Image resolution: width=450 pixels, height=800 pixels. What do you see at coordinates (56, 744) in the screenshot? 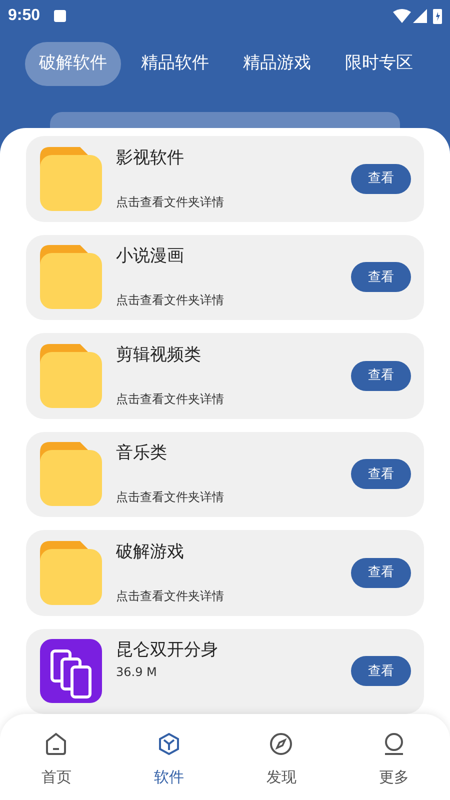
I see `home-icon` at bounding box center [56, 744].